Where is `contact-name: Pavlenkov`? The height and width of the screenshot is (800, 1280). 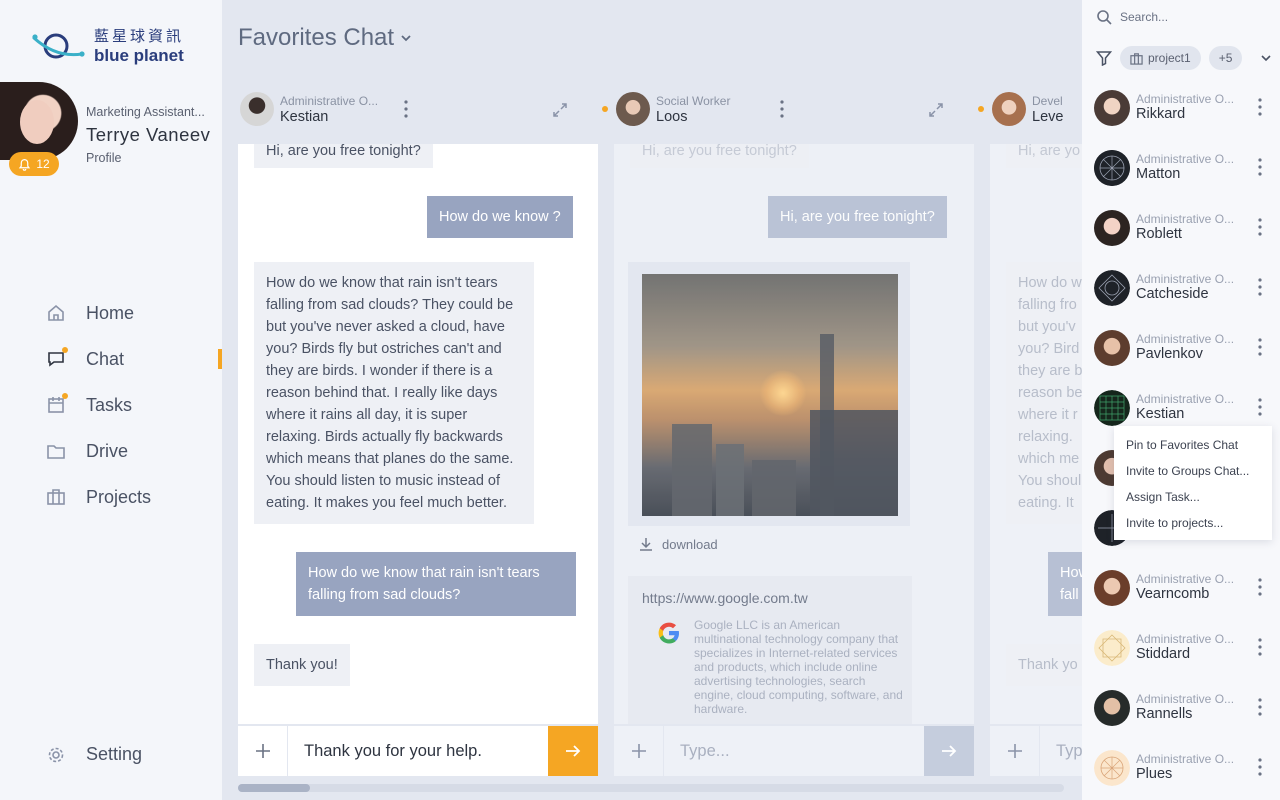 contact-name: Pavlenkov is located at coordinates (1169, 354).